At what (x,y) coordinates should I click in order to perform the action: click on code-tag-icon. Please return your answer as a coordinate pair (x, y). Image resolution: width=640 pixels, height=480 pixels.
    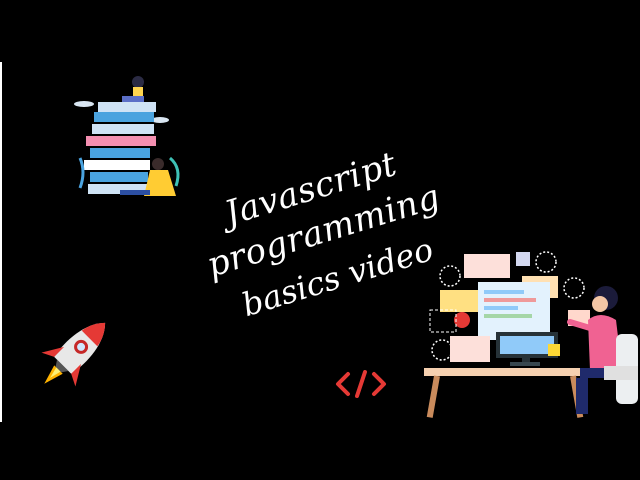
    Looking at the image, I should click on (361, 384).